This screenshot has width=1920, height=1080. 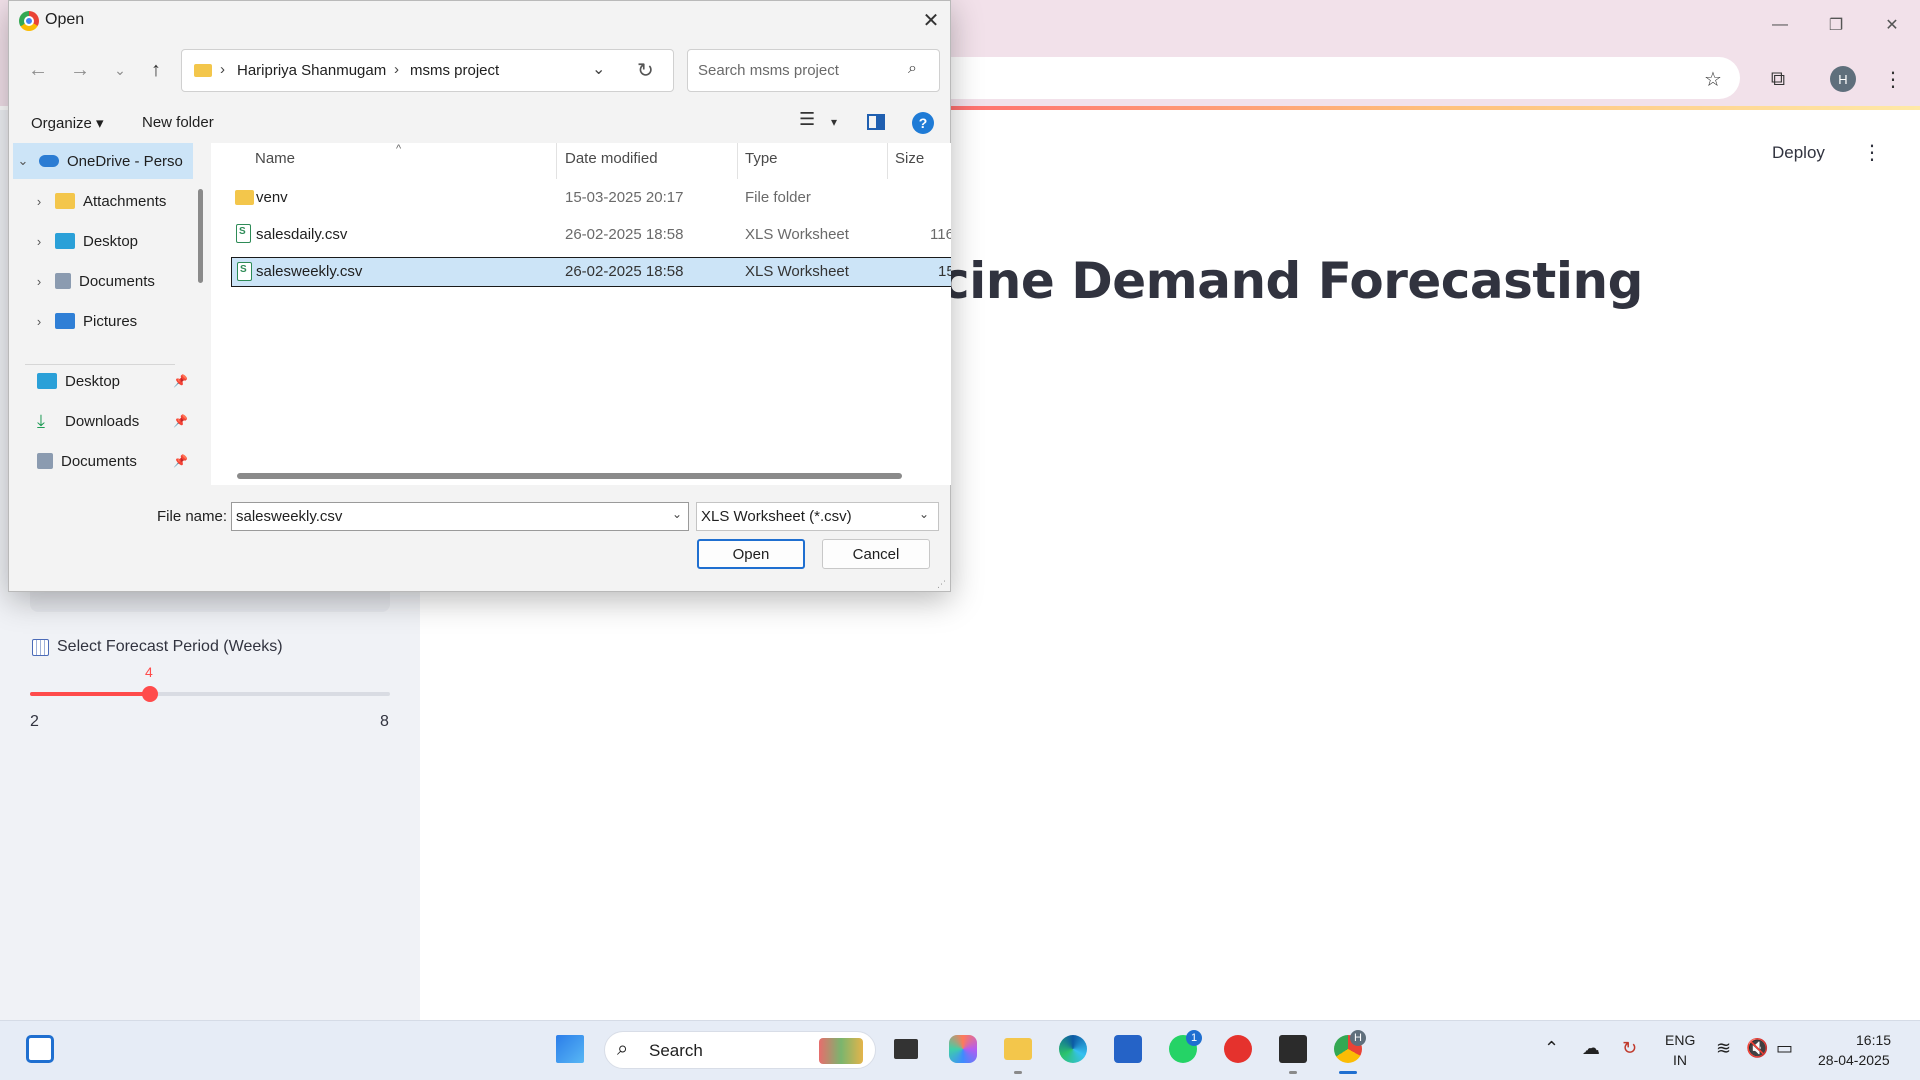 I want to click on column-header-type: Type, so click(x=761, y=158).